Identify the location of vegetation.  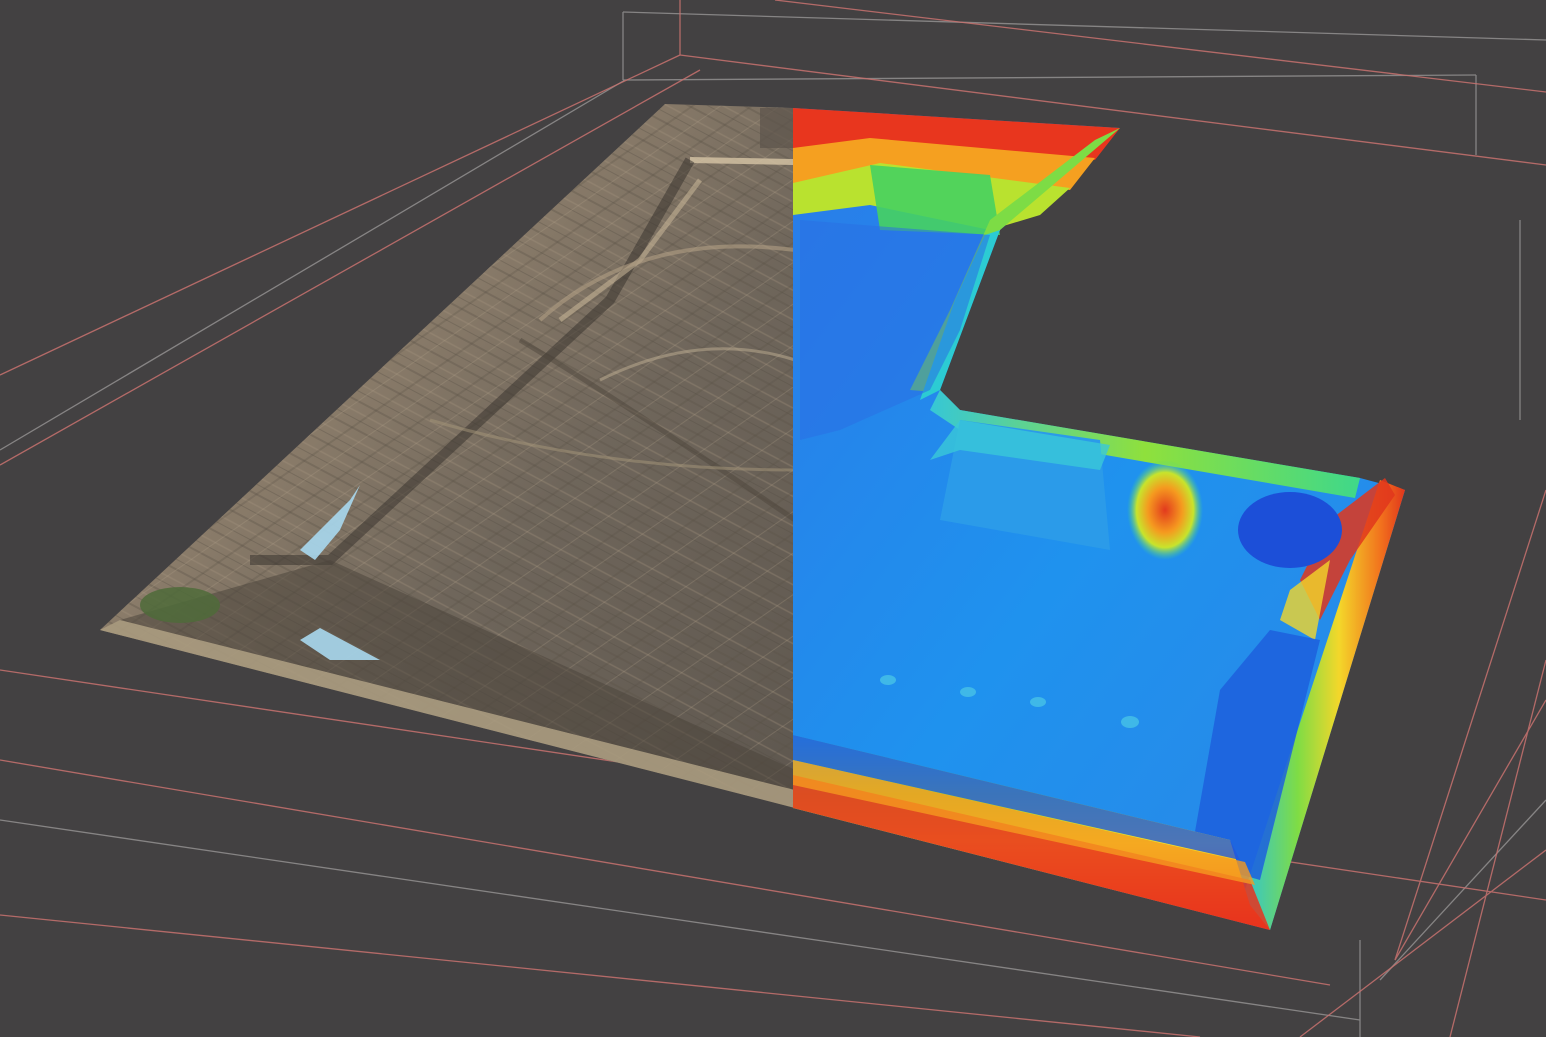
(180, 605).